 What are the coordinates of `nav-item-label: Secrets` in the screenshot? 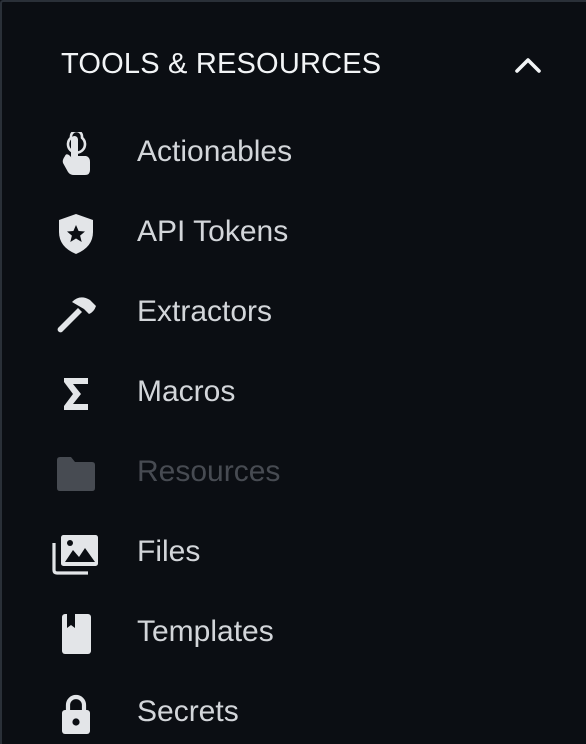 It's located at (188, 711).